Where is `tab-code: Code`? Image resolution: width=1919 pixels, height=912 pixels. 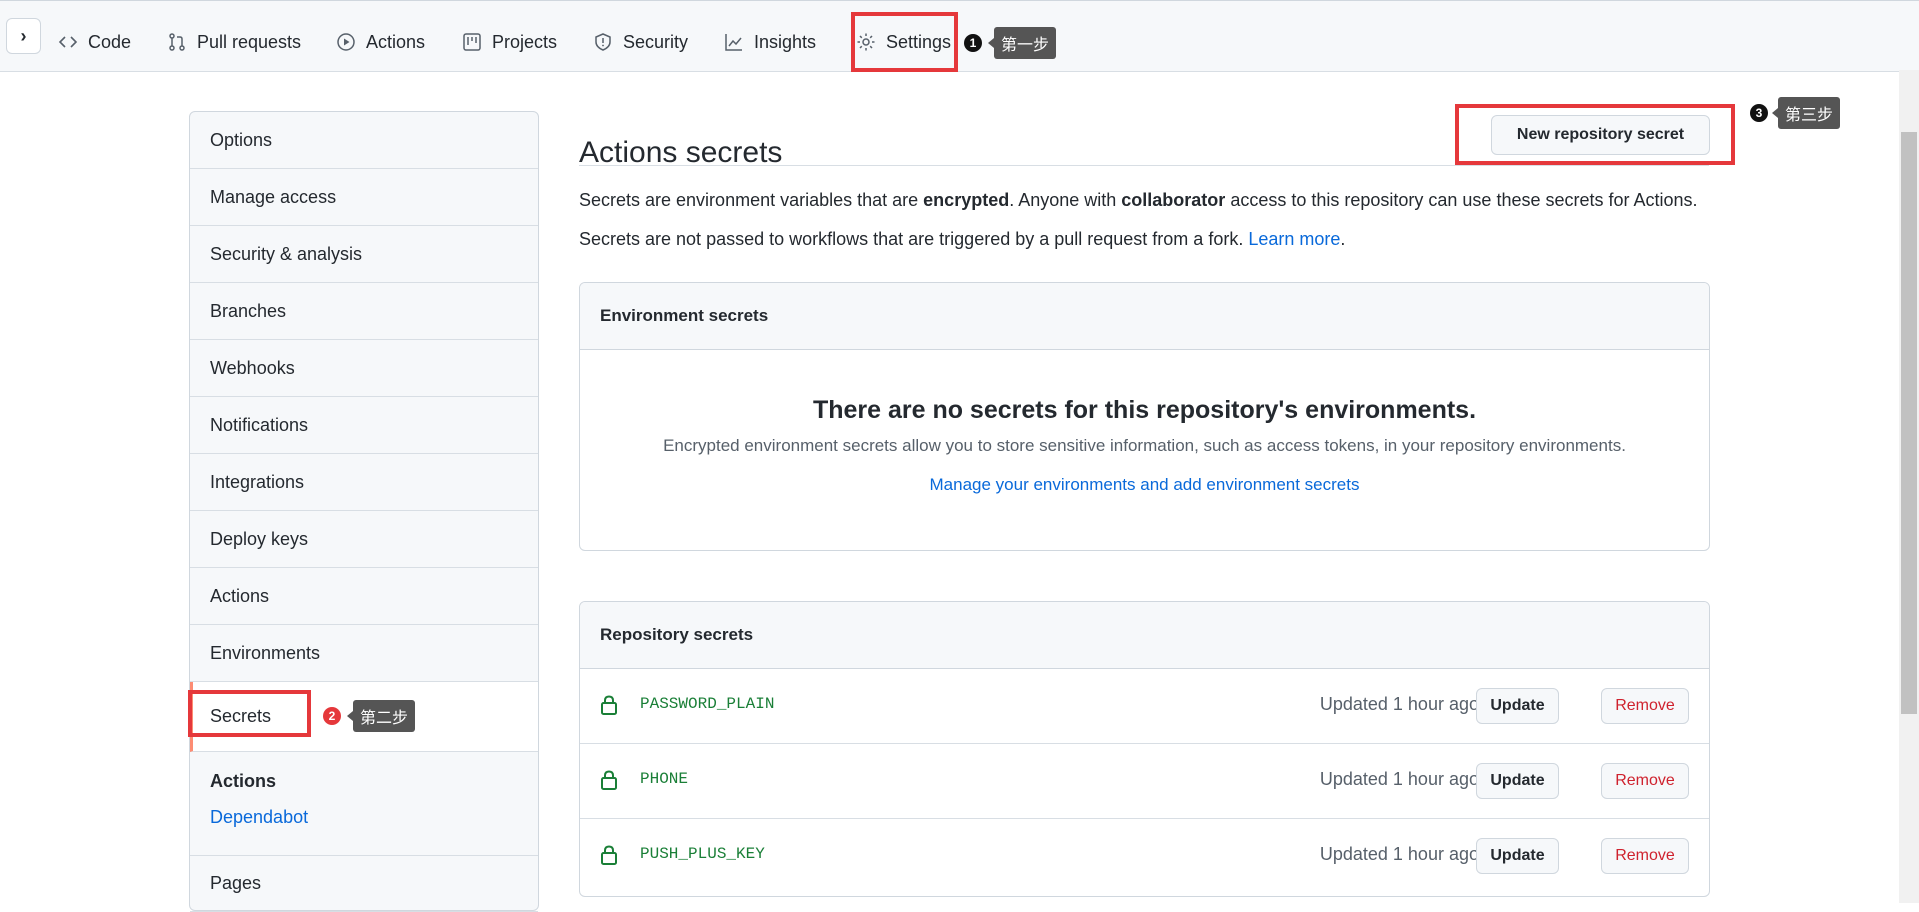
tab-code: Code is located at coordinates (94, 42).